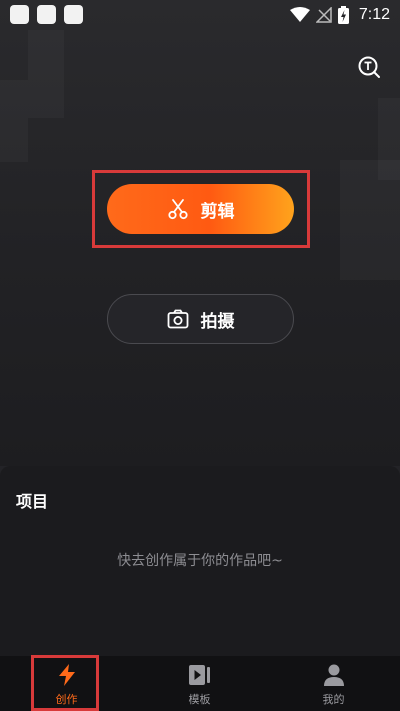  Describe the element at coordinates (217, 321) in the screenshot. I see `shoot-button-label: 拍摄` at that location.